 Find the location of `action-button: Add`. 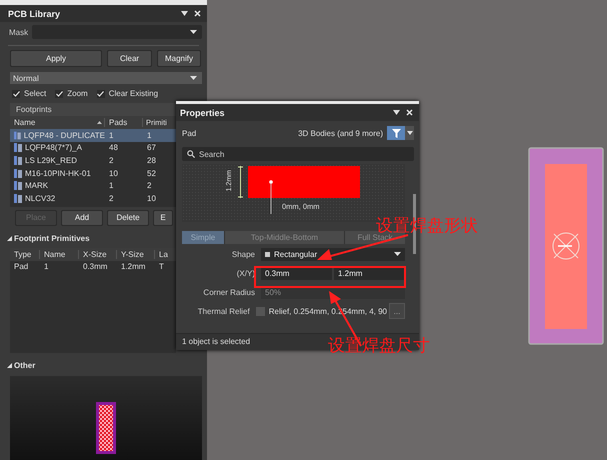

action-button: Add is located at coordinates (82, 218).